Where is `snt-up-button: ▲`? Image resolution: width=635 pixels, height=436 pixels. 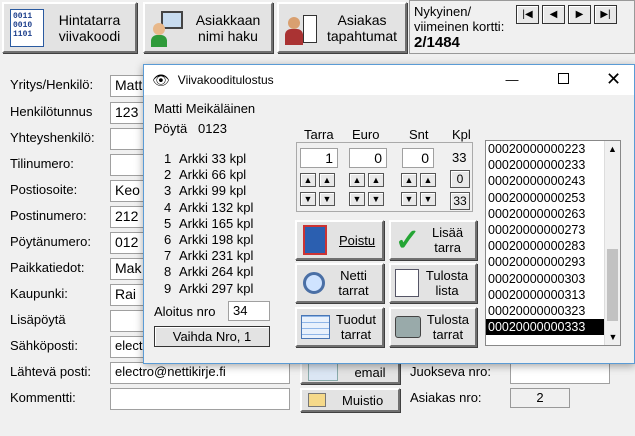 snt-up-button: ▲ is located at coordinates (409, 180).